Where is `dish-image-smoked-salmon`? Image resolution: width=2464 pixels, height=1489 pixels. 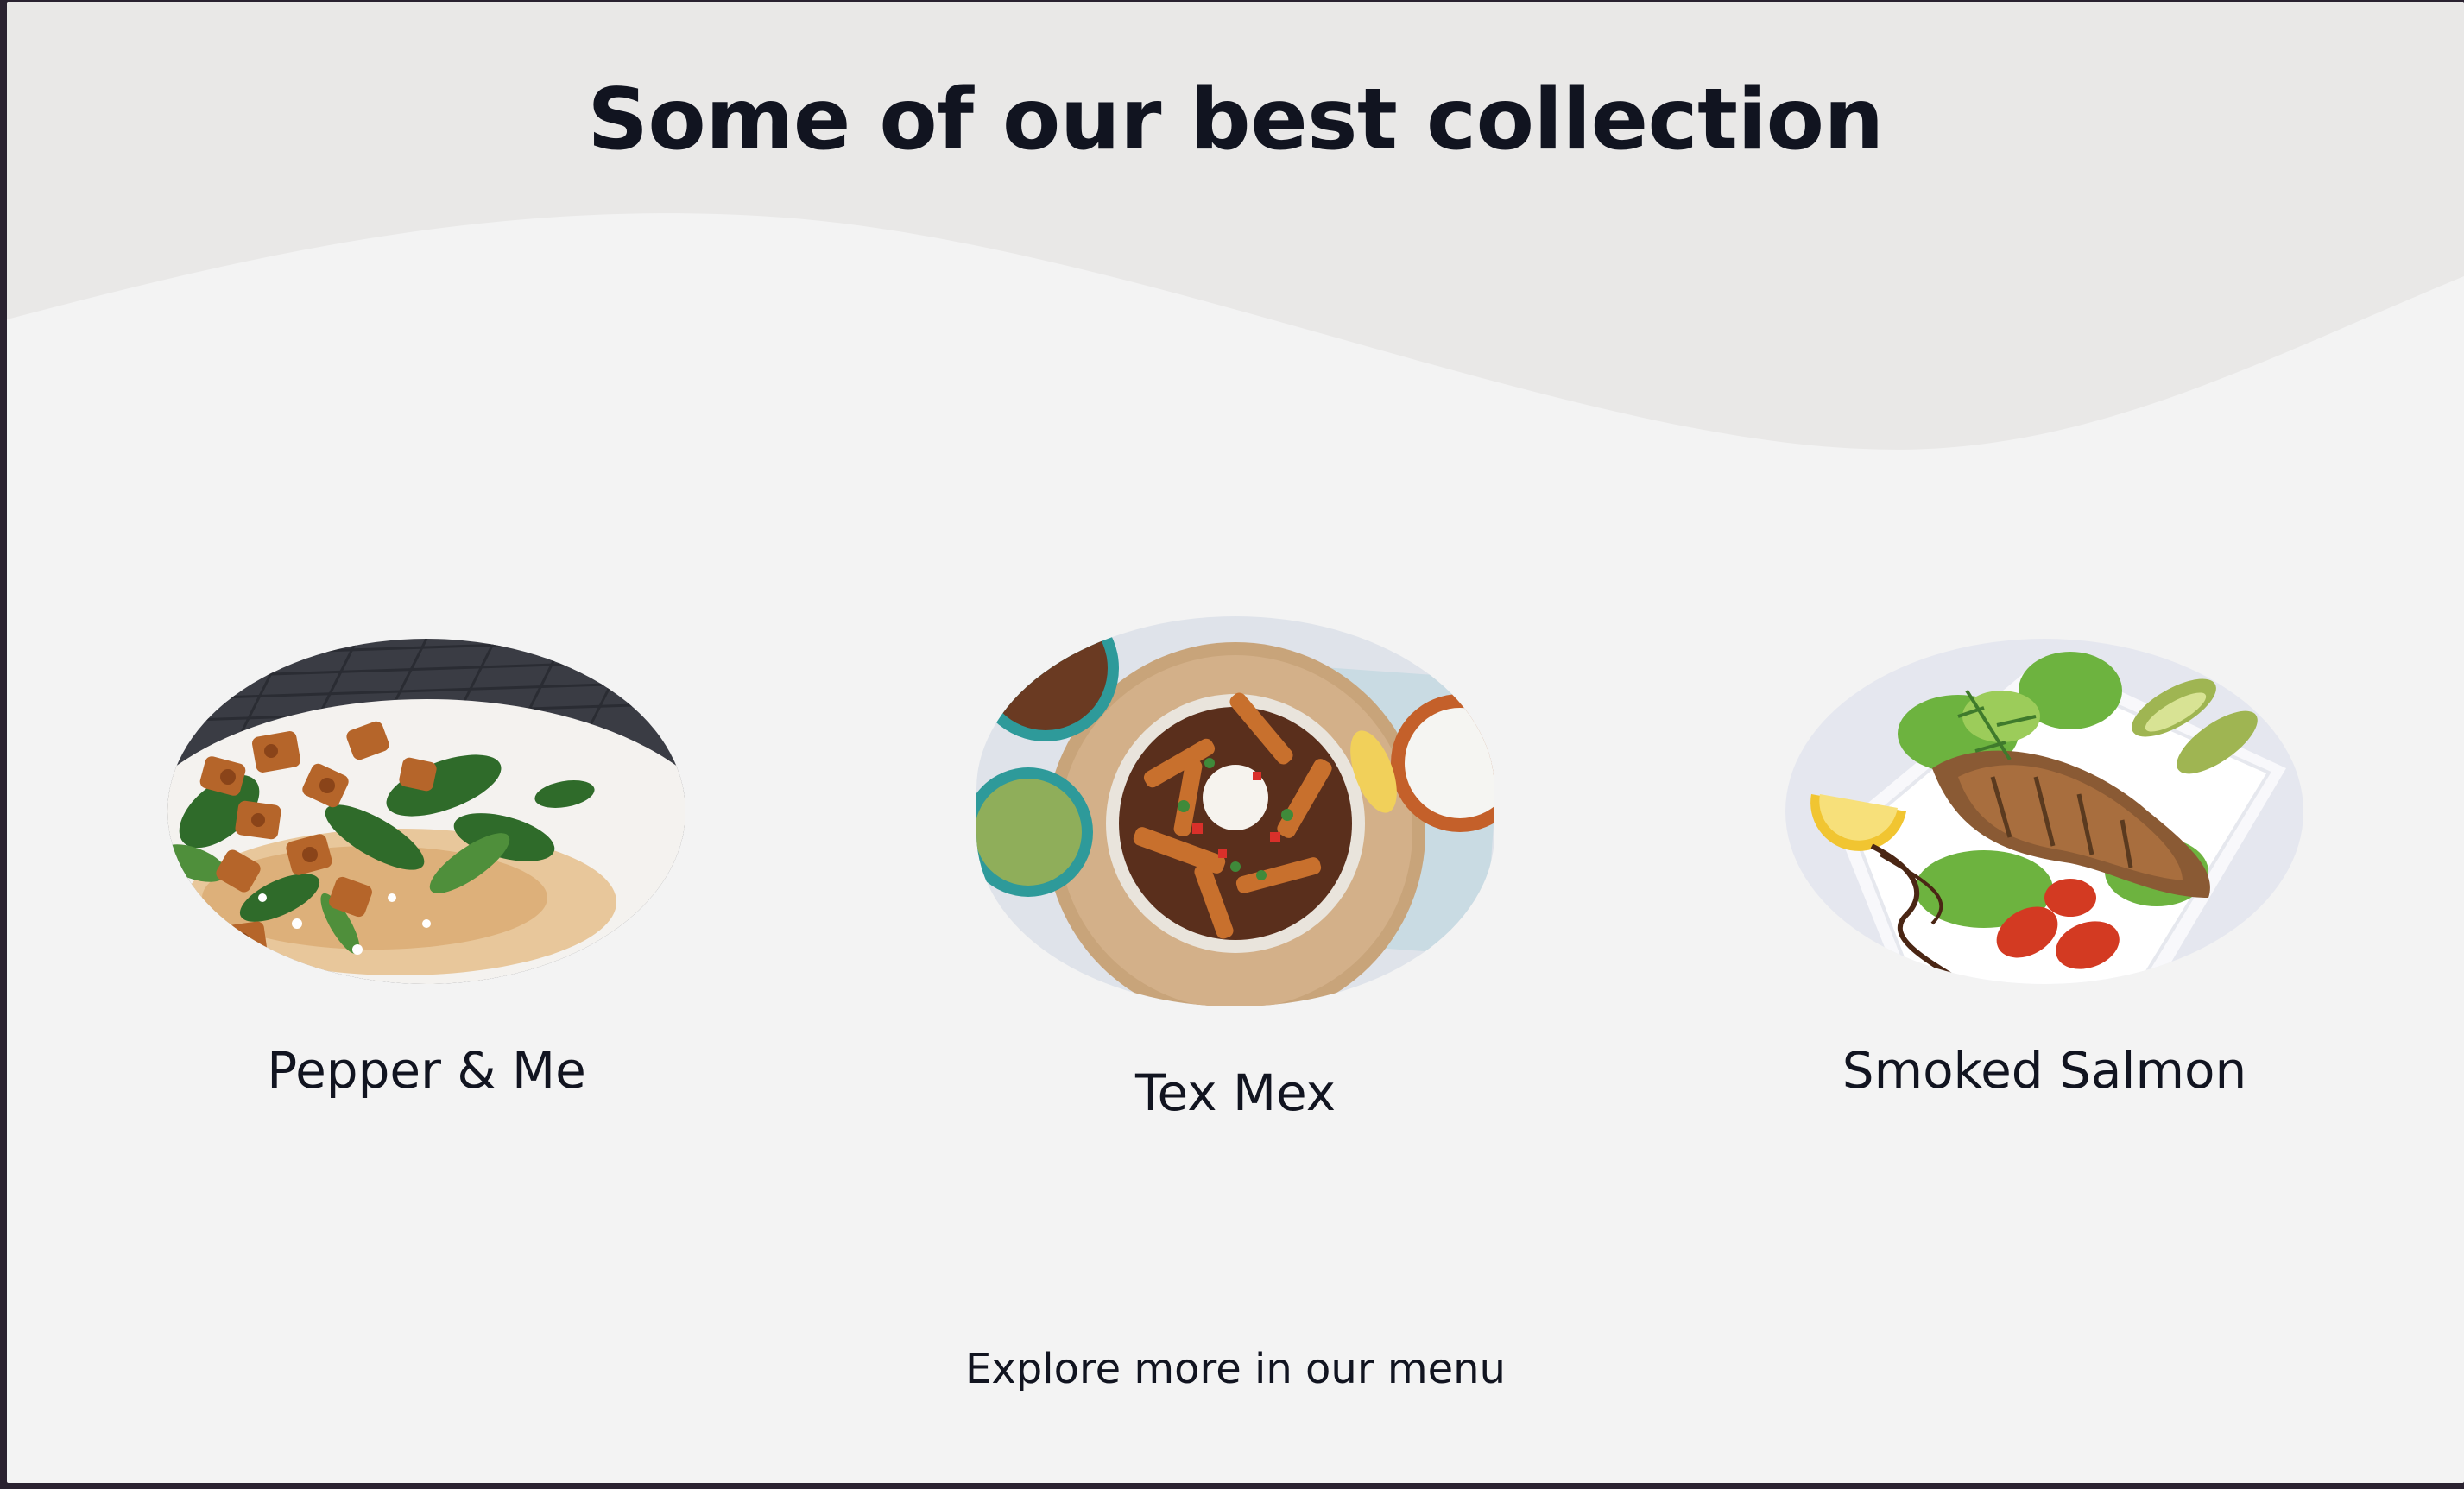
dish-image-smoked-salmon is located at coordinates (2044, 811).